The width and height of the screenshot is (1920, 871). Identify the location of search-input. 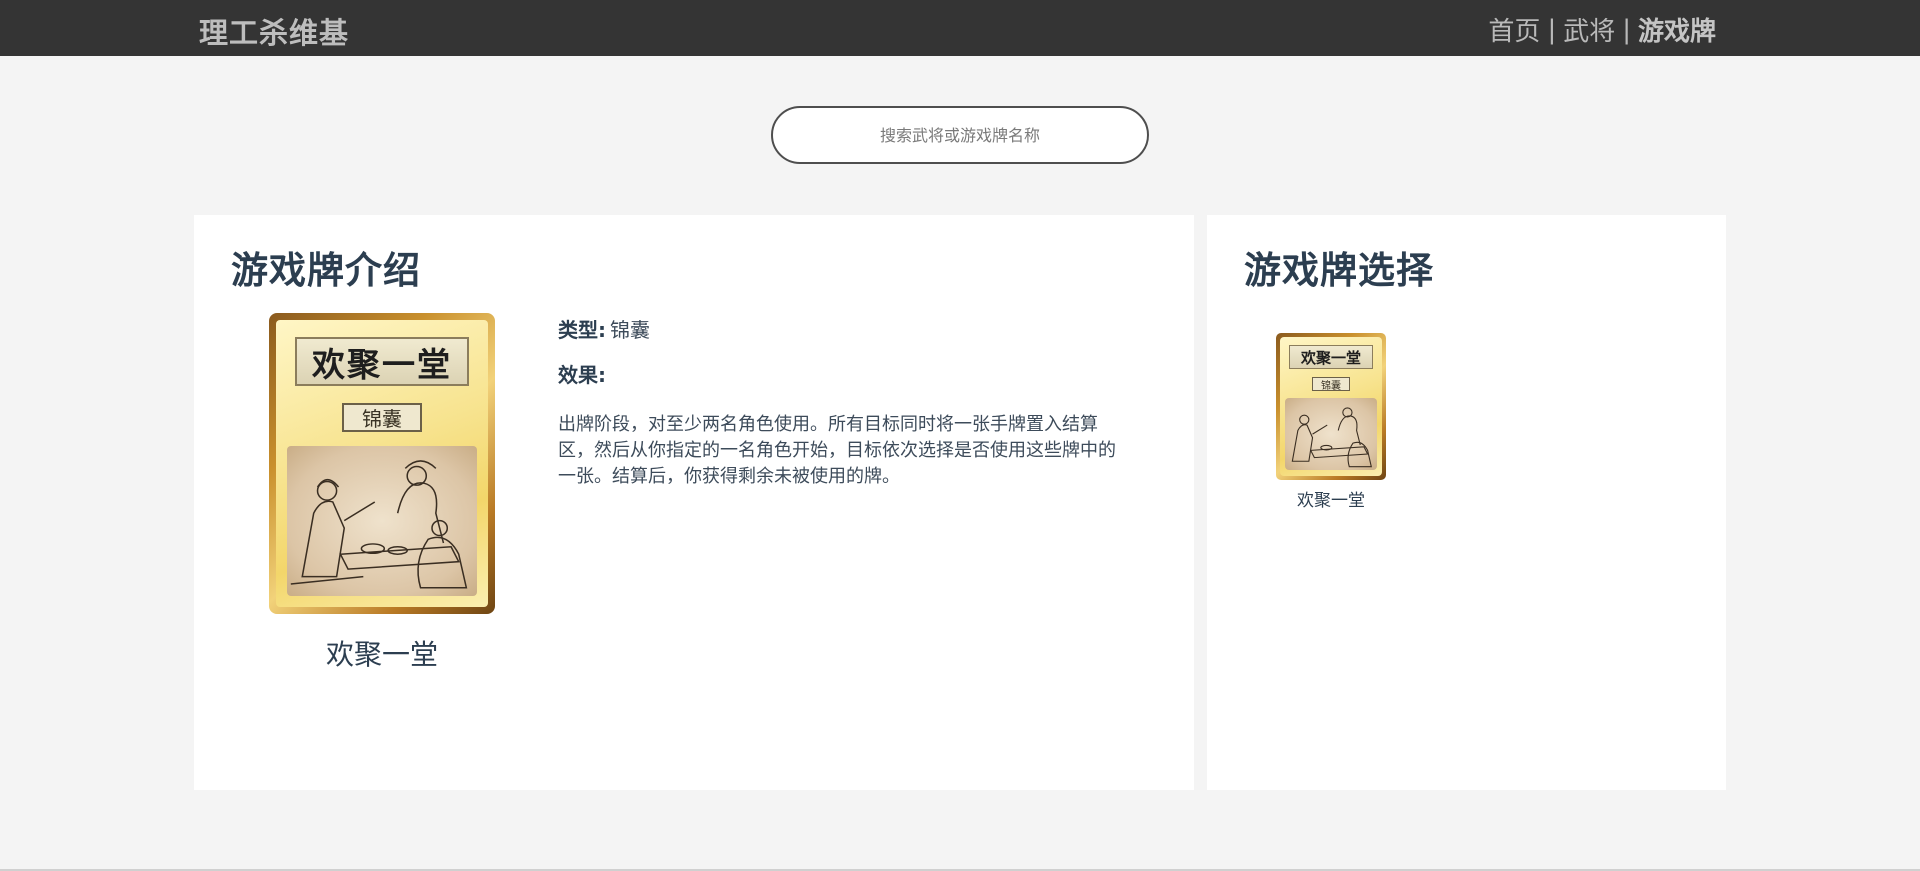
(960, 135).